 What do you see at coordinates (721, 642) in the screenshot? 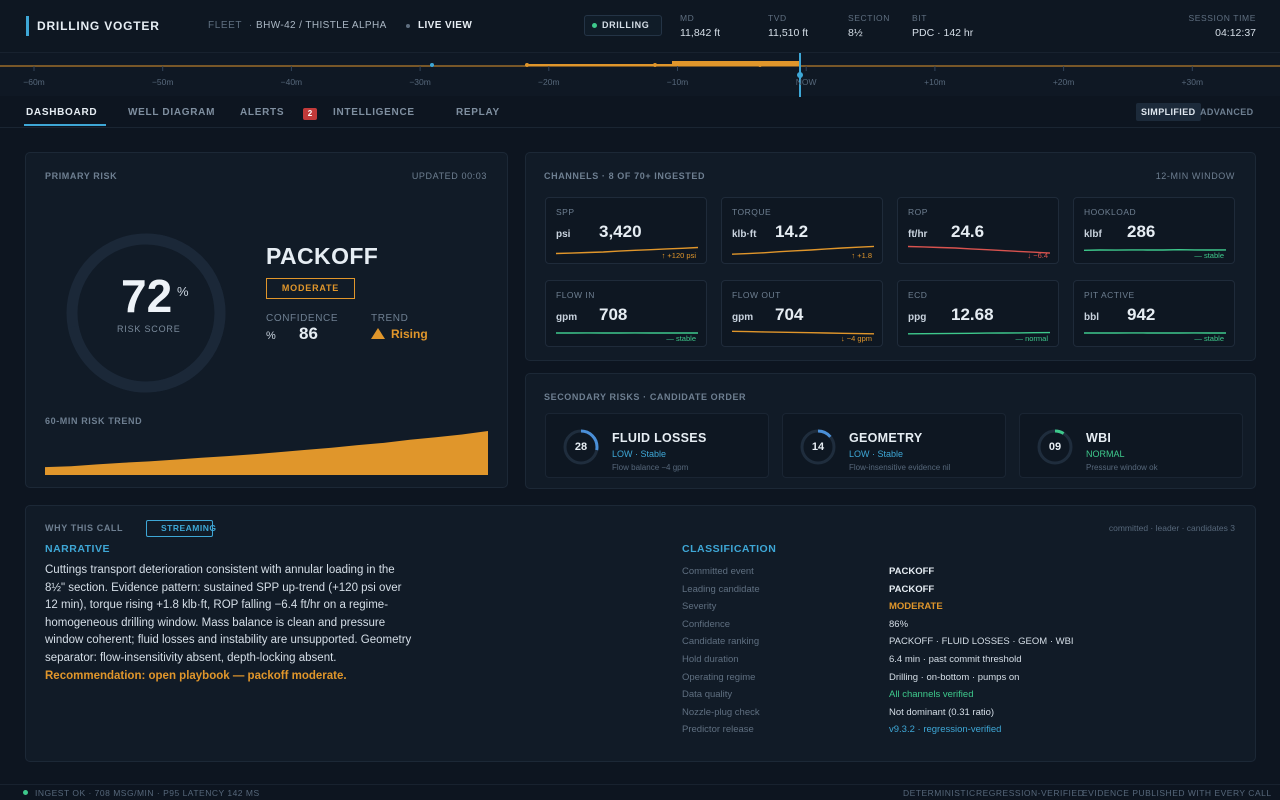
I see `classification-key: Candidate ranking` at bounding box center [721, 642].